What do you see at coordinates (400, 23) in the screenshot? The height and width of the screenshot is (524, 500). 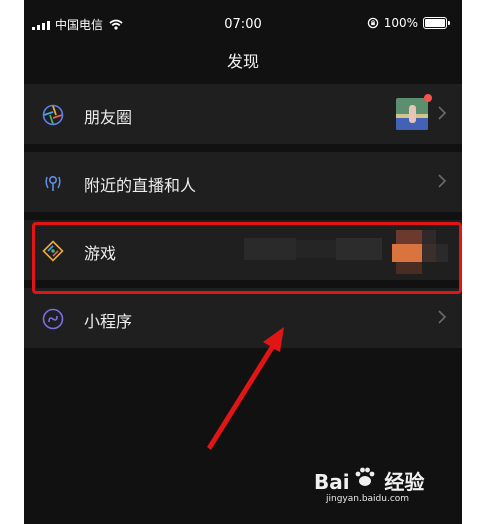 I see `battery-percent: 100%` at bounding box center [400, 23].